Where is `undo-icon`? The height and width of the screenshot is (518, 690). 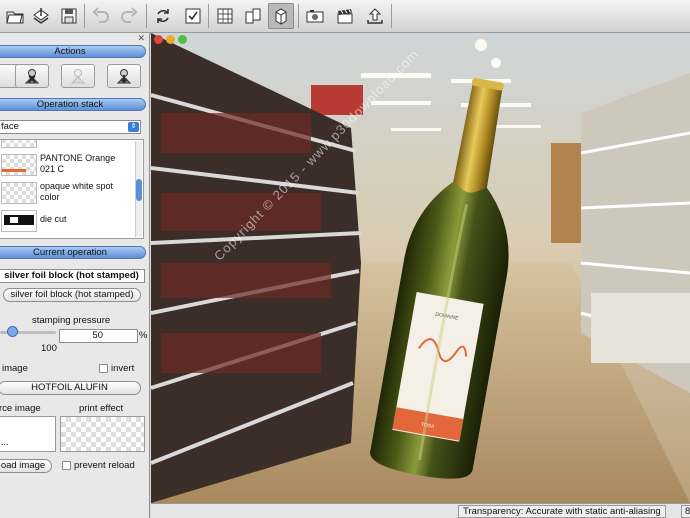 undo-icon is located at coordinates (101, 16).